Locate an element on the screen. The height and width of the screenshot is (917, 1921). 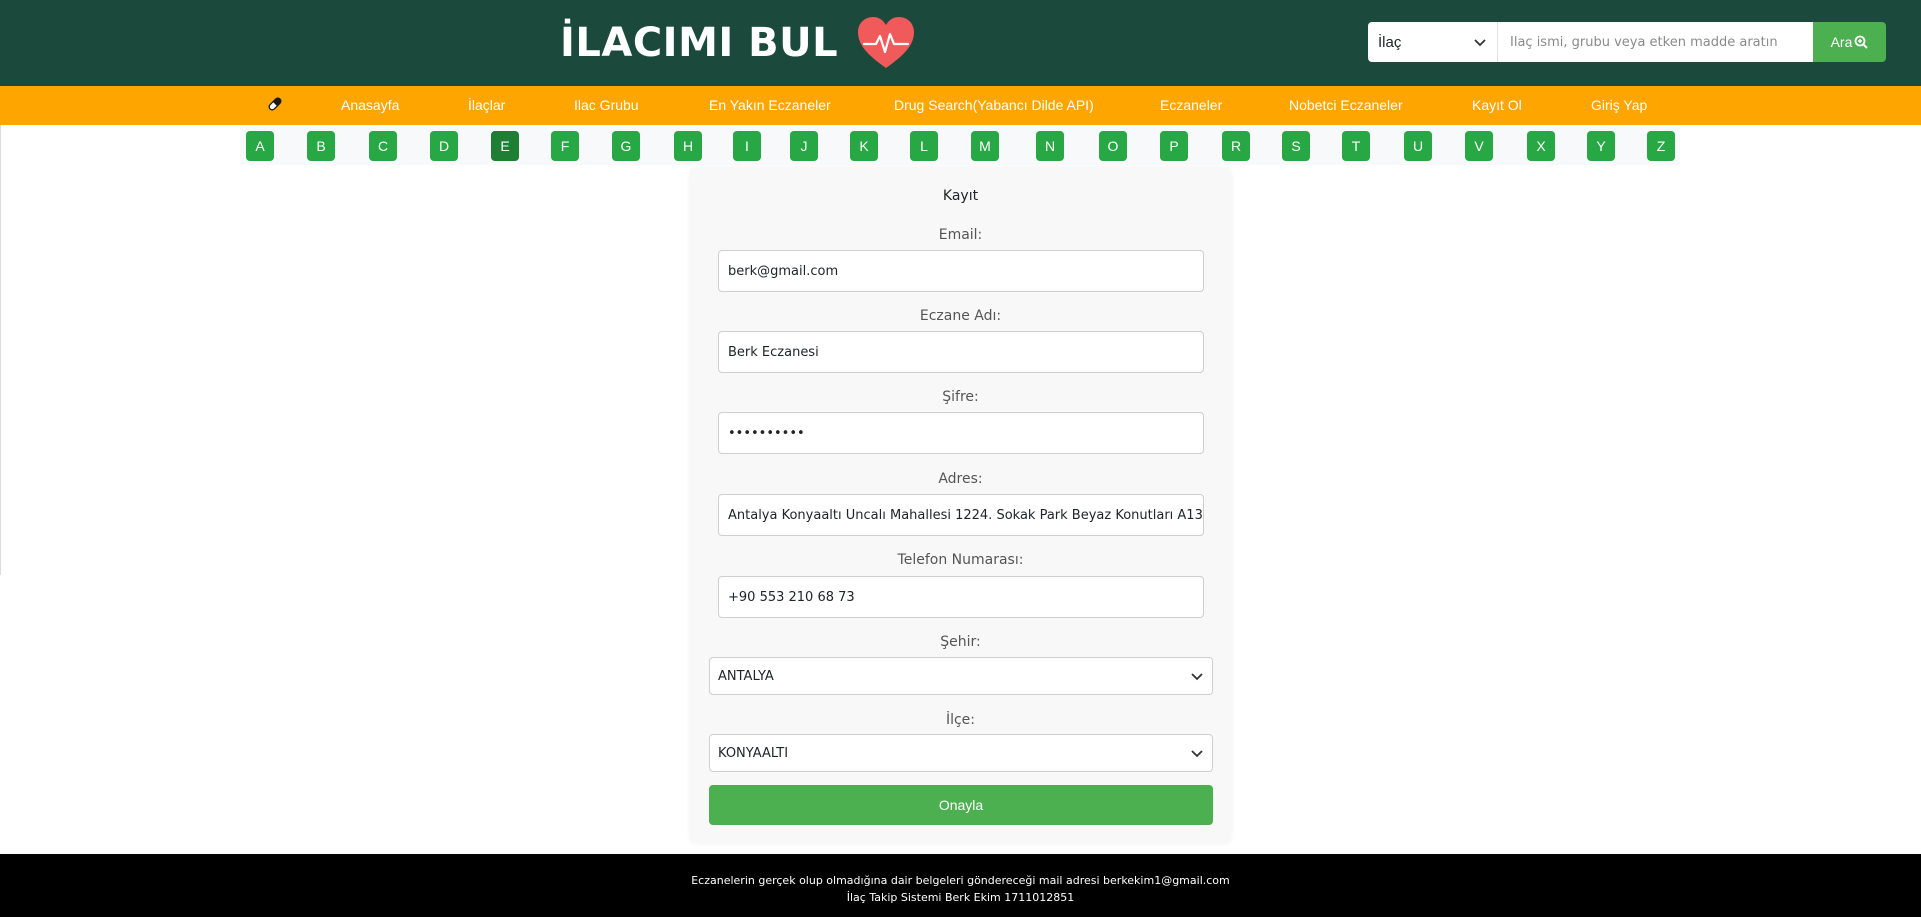
nav-eczaneler: Eczaneler is located at coordinates (1191, 105).